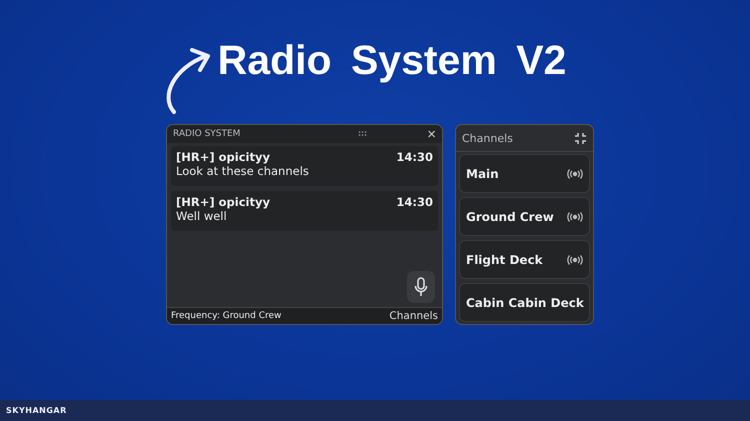 The width and height of the screenshot is (750, 421). What do you see at coordinates (524, 259) in the screenshot?
I see `channel-item: Flight Deck` at bounding box center [524, 259].